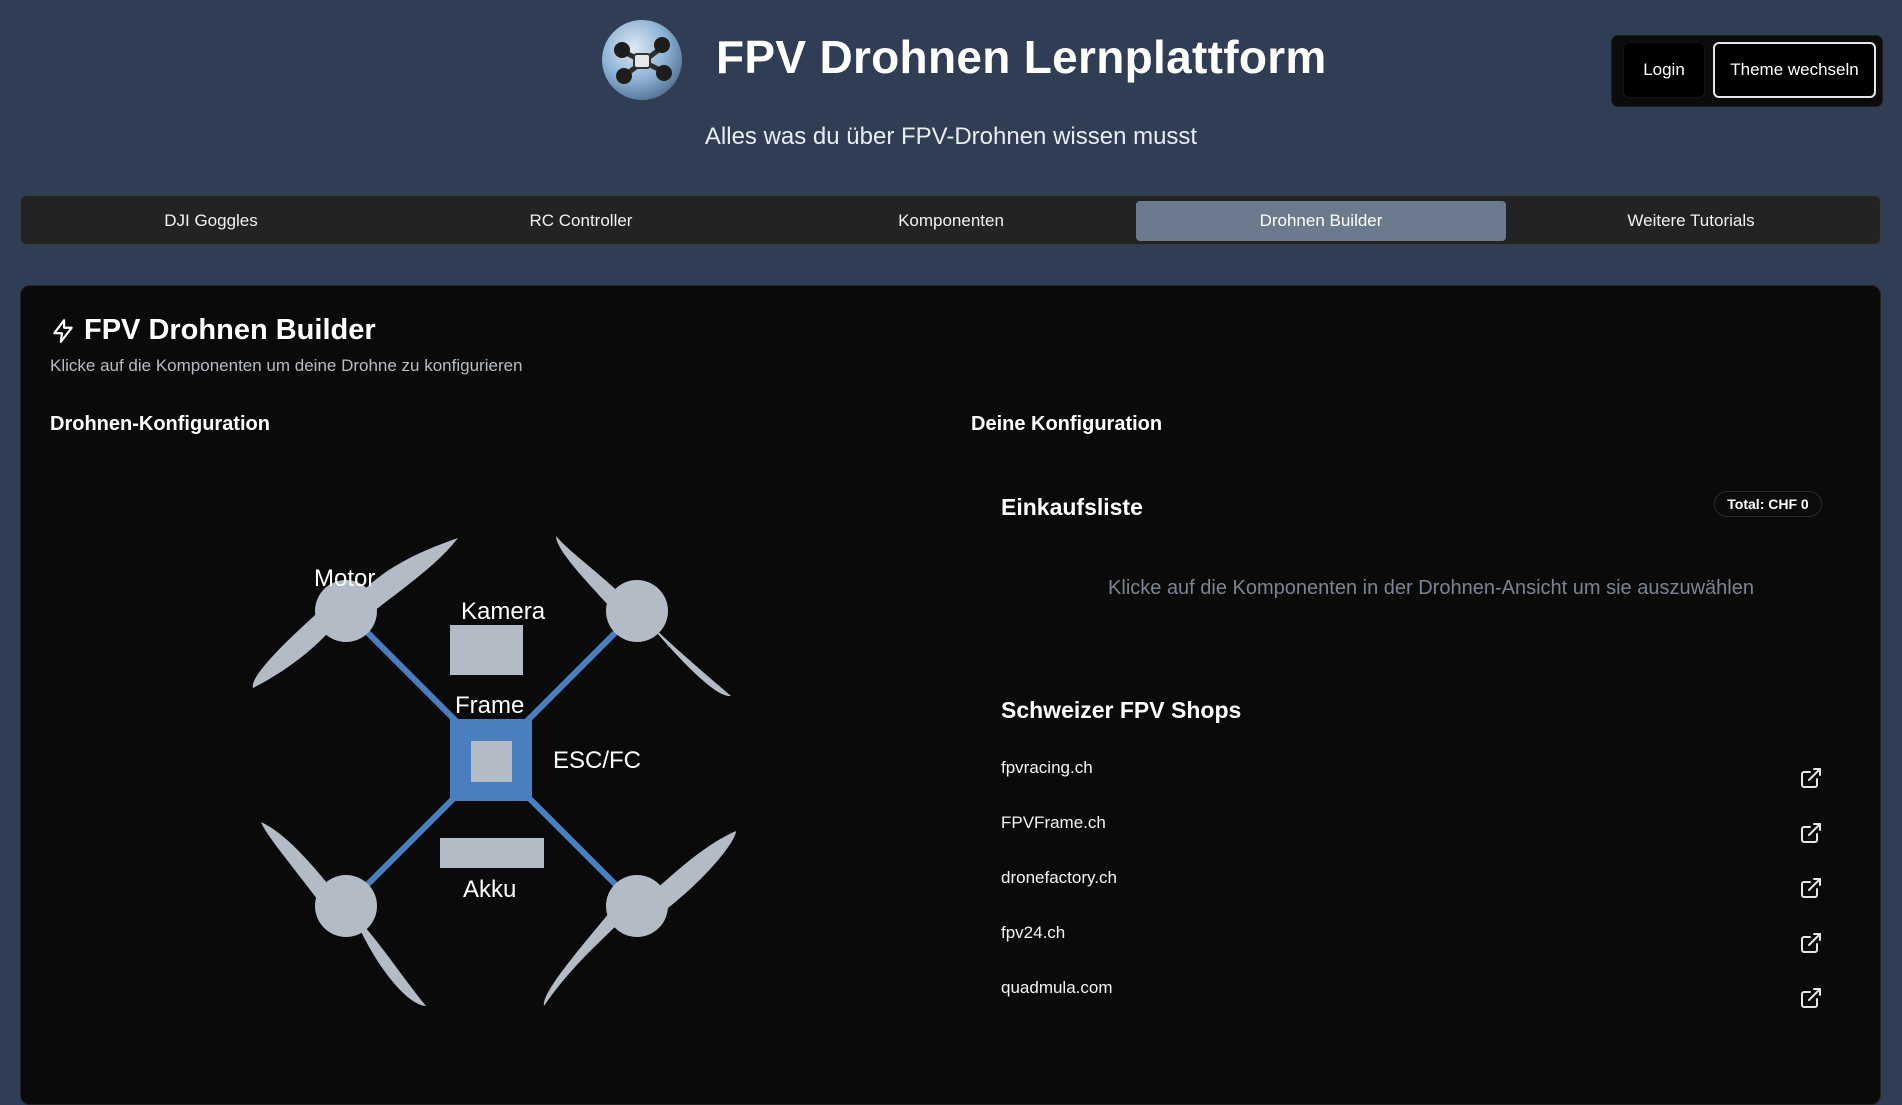  Describe the element at coordinates (637, 611) in the screenshot. I see `motor-front-right` at that location.